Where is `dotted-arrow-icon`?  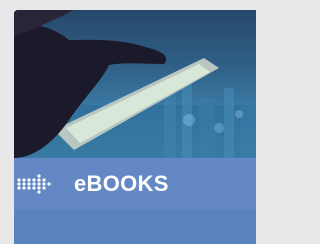 dotted-arrow-icon is located at coordinates (34, 184).